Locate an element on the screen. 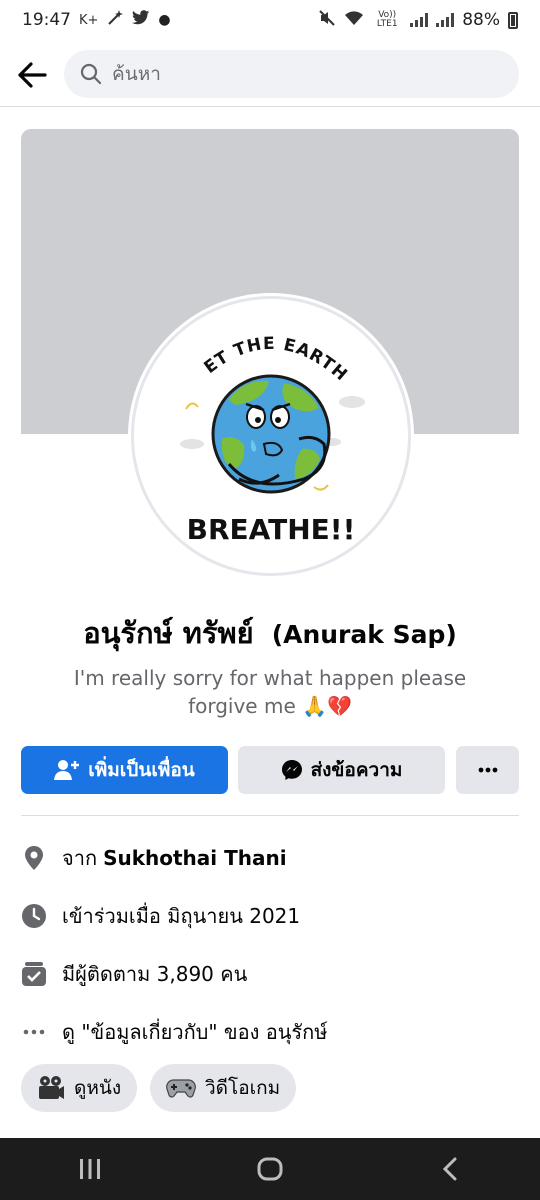  avatar-bottom-text: BREATHE!! is located at coordinates (271, 529).